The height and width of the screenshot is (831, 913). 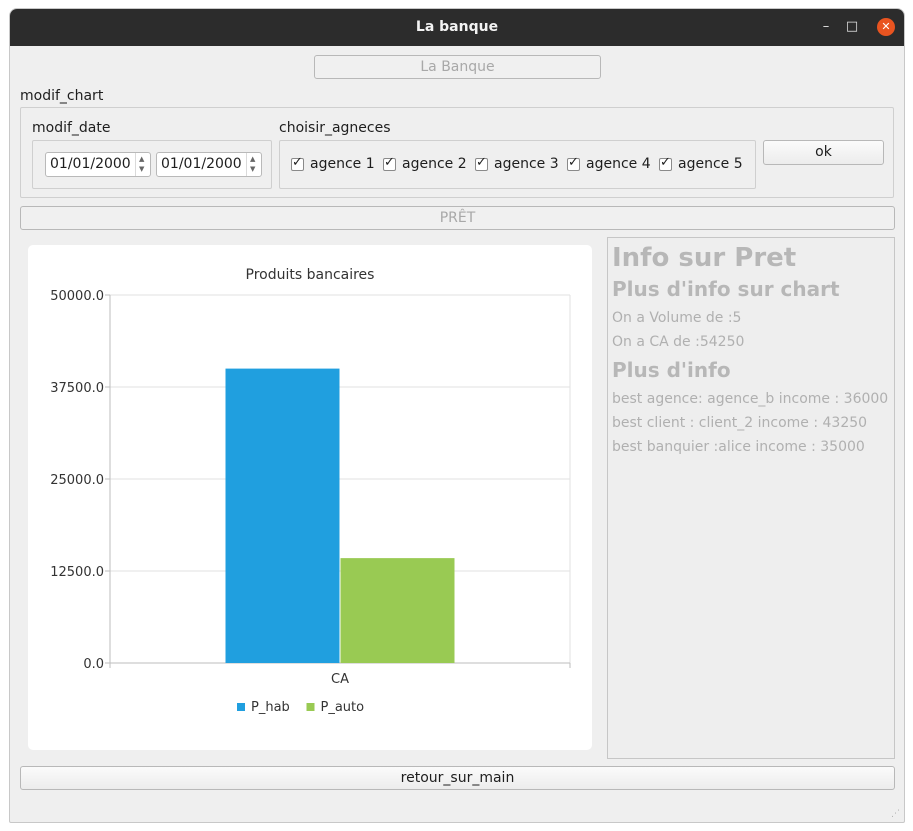 I want to click on window-title: La banque, so click(x=457, y=27).